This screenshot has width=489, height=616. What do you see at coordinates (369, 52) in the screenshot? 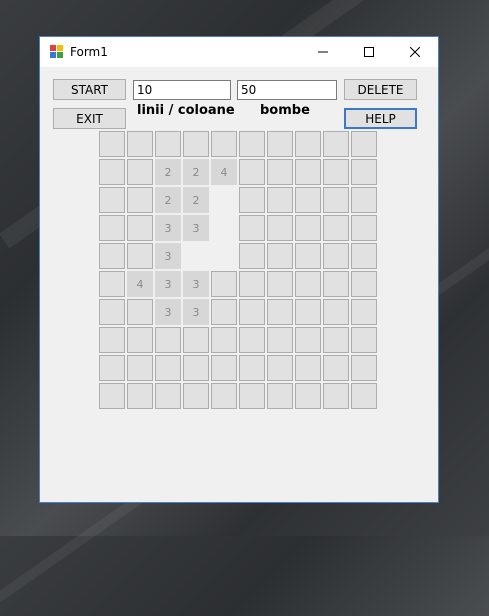
I see `maximize-button` at bounding box center [369, 52].